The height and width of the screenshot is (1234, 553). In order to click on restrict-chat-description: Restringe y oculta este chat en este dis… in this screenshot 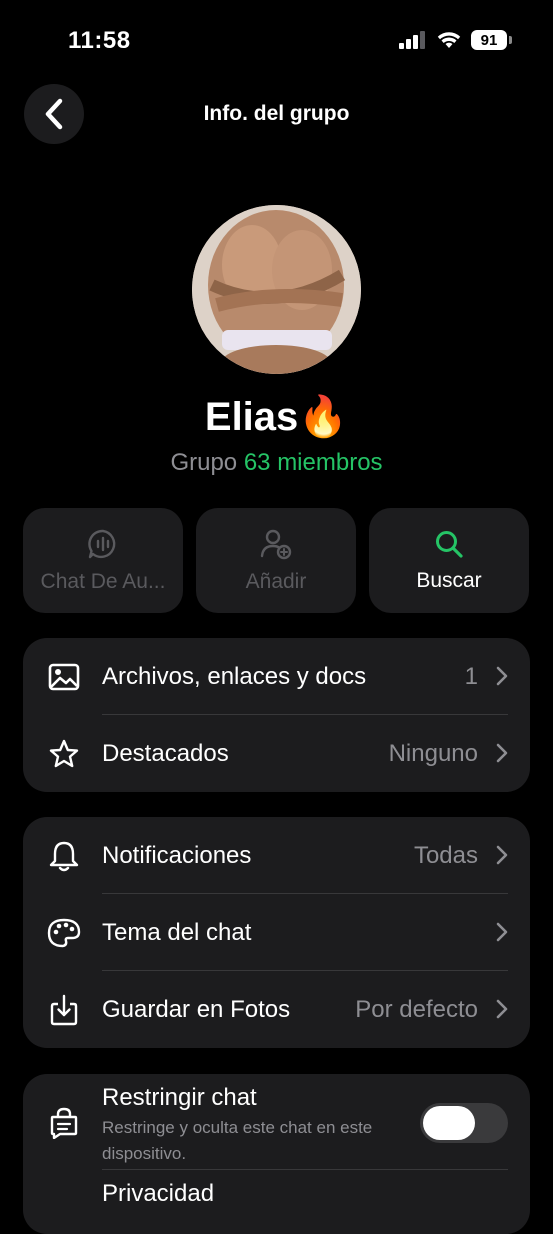, I will do `click(237, 1140)`.